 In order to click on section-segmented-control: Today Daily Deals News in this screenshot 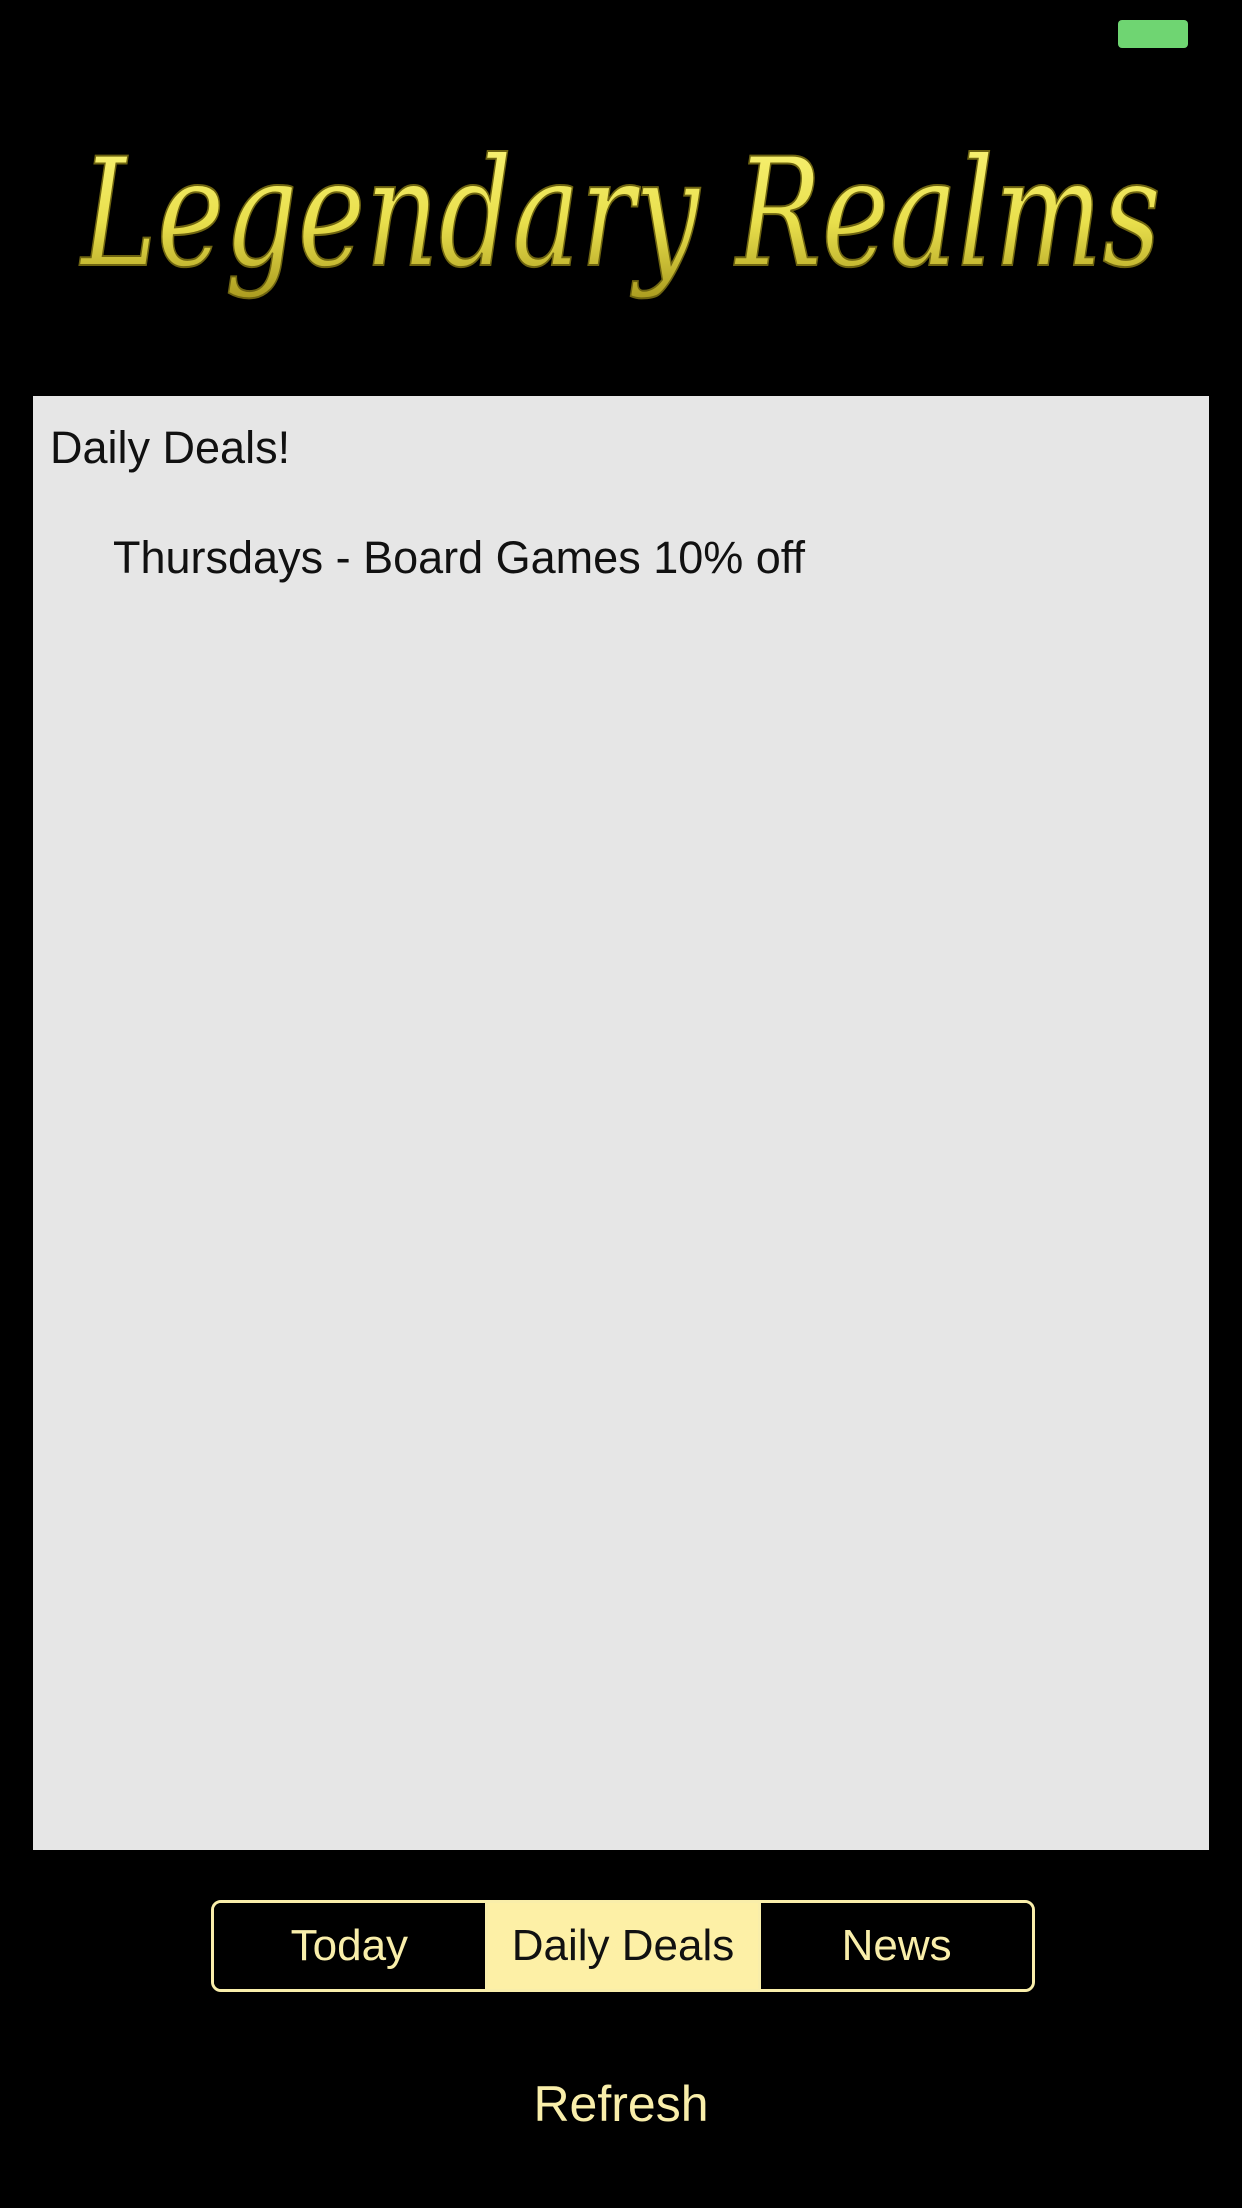, I will do `click(623, 1946)`.